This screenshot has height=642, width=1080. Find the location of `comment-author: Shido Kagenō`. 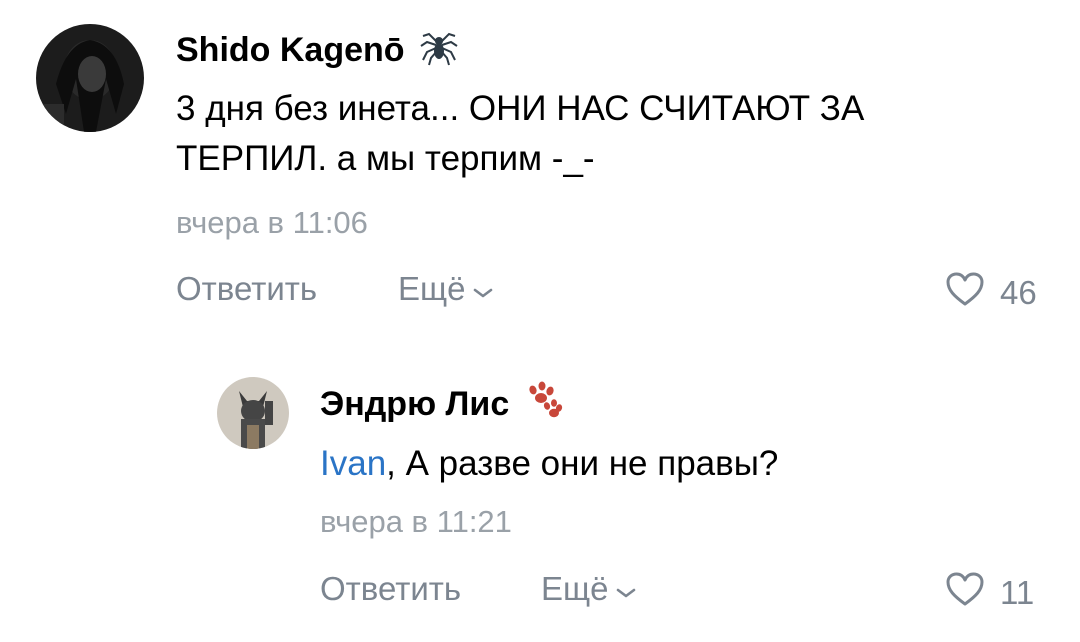

comment-author: Shido Kagenō is located at coordinates (317, 50).